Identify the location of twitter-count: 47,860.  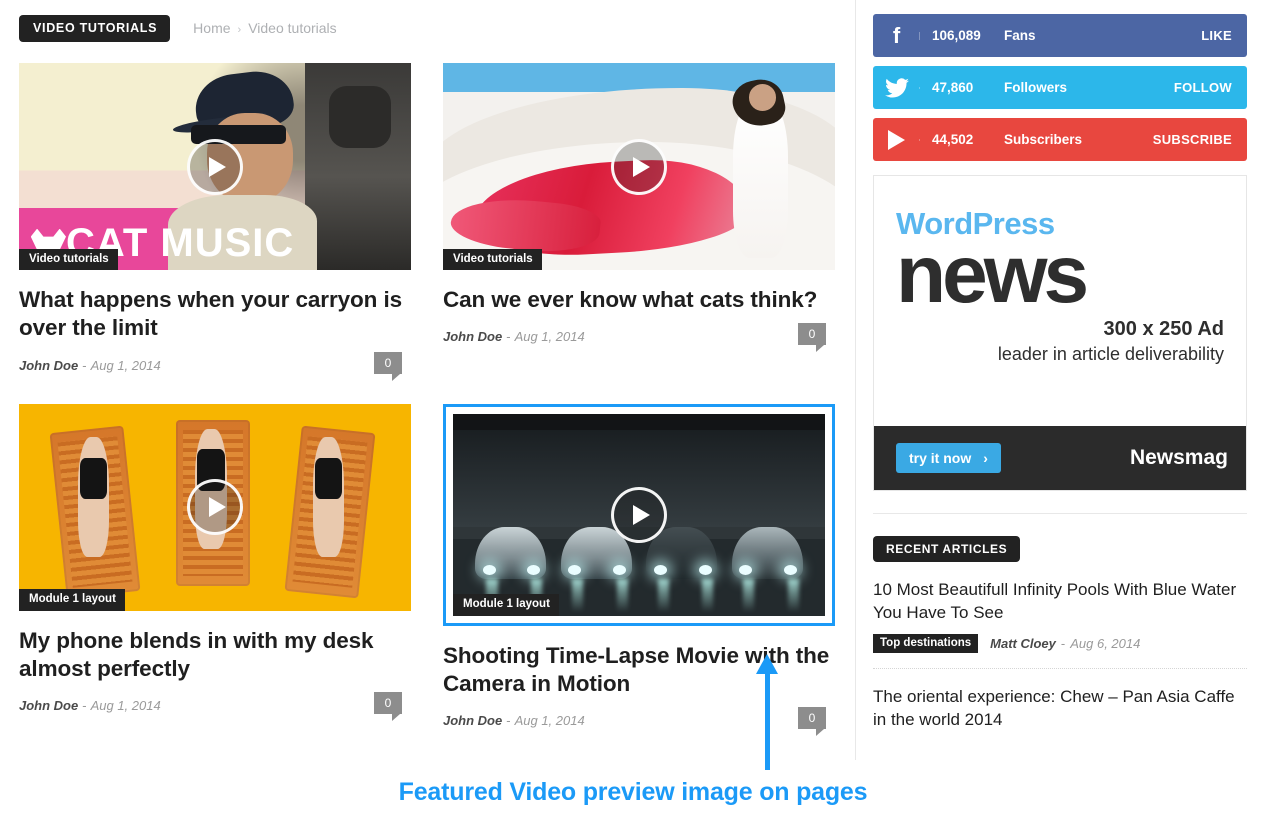
(953, 87).